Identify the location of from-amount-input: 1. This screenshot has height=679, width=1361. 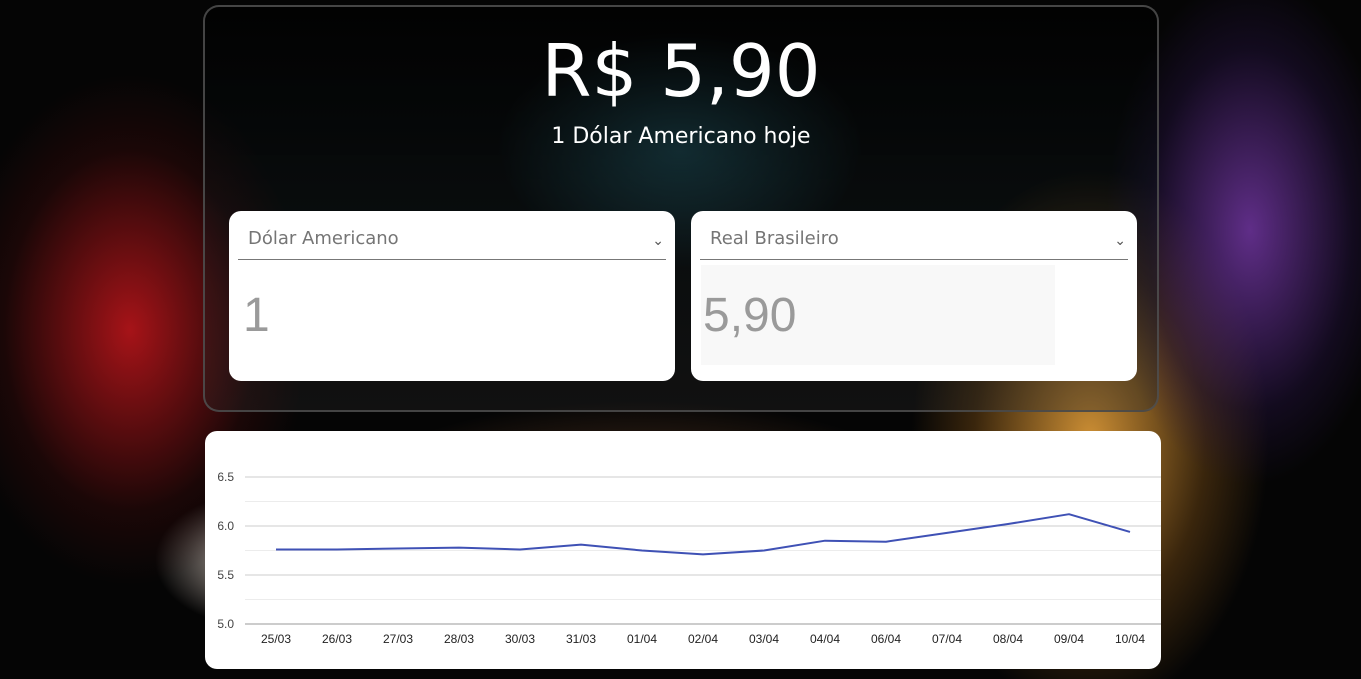
(416, 315).